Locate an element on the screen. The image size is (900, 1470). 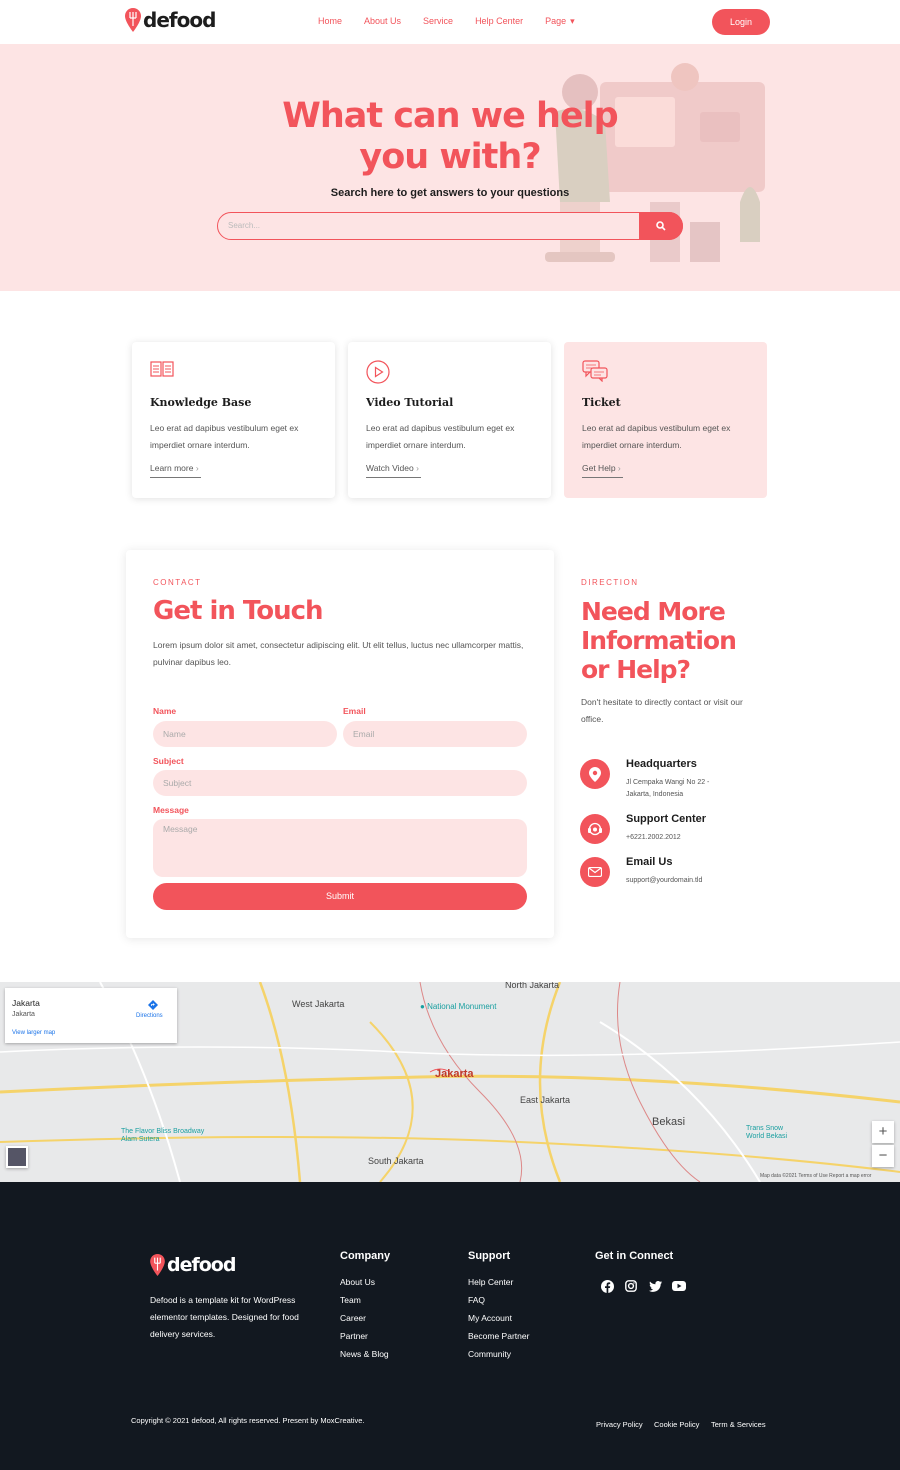
name-field: Name is located at coordinates (245, 734).